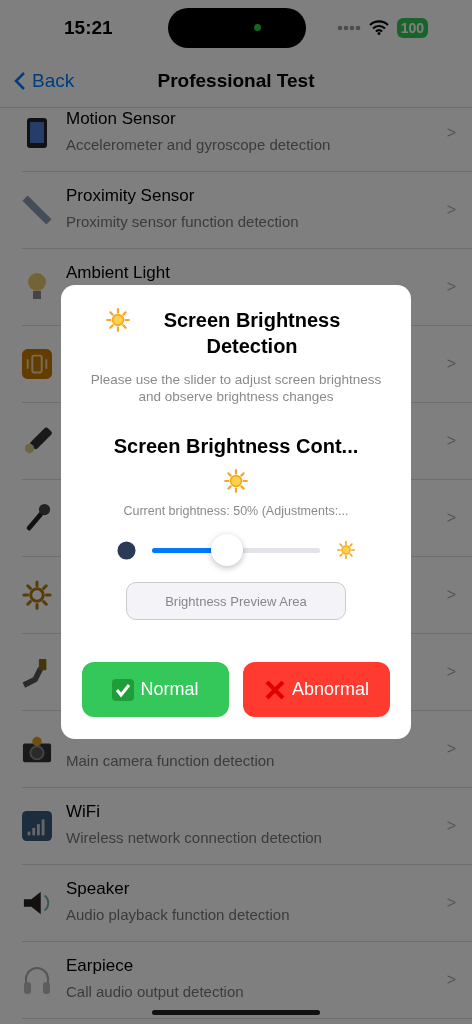 The width and height of the screenshot is (472, 1024). What do you see at coordinates (98, 889) in the screenshot?
I see `test-title: Speaker` at bounding box center [98, 889].